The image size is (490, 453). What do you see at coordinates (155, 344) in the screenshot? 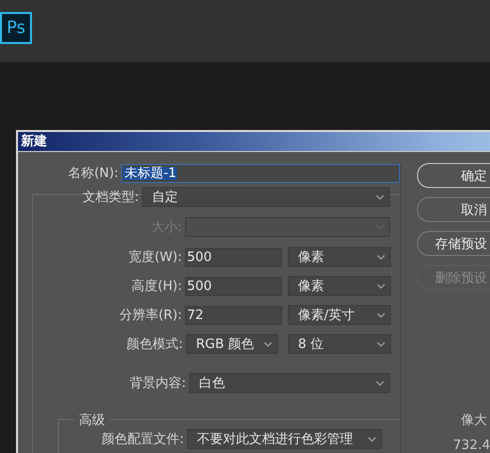
I see `field-label: 颜色模式:` at bounding box center [155, 344].